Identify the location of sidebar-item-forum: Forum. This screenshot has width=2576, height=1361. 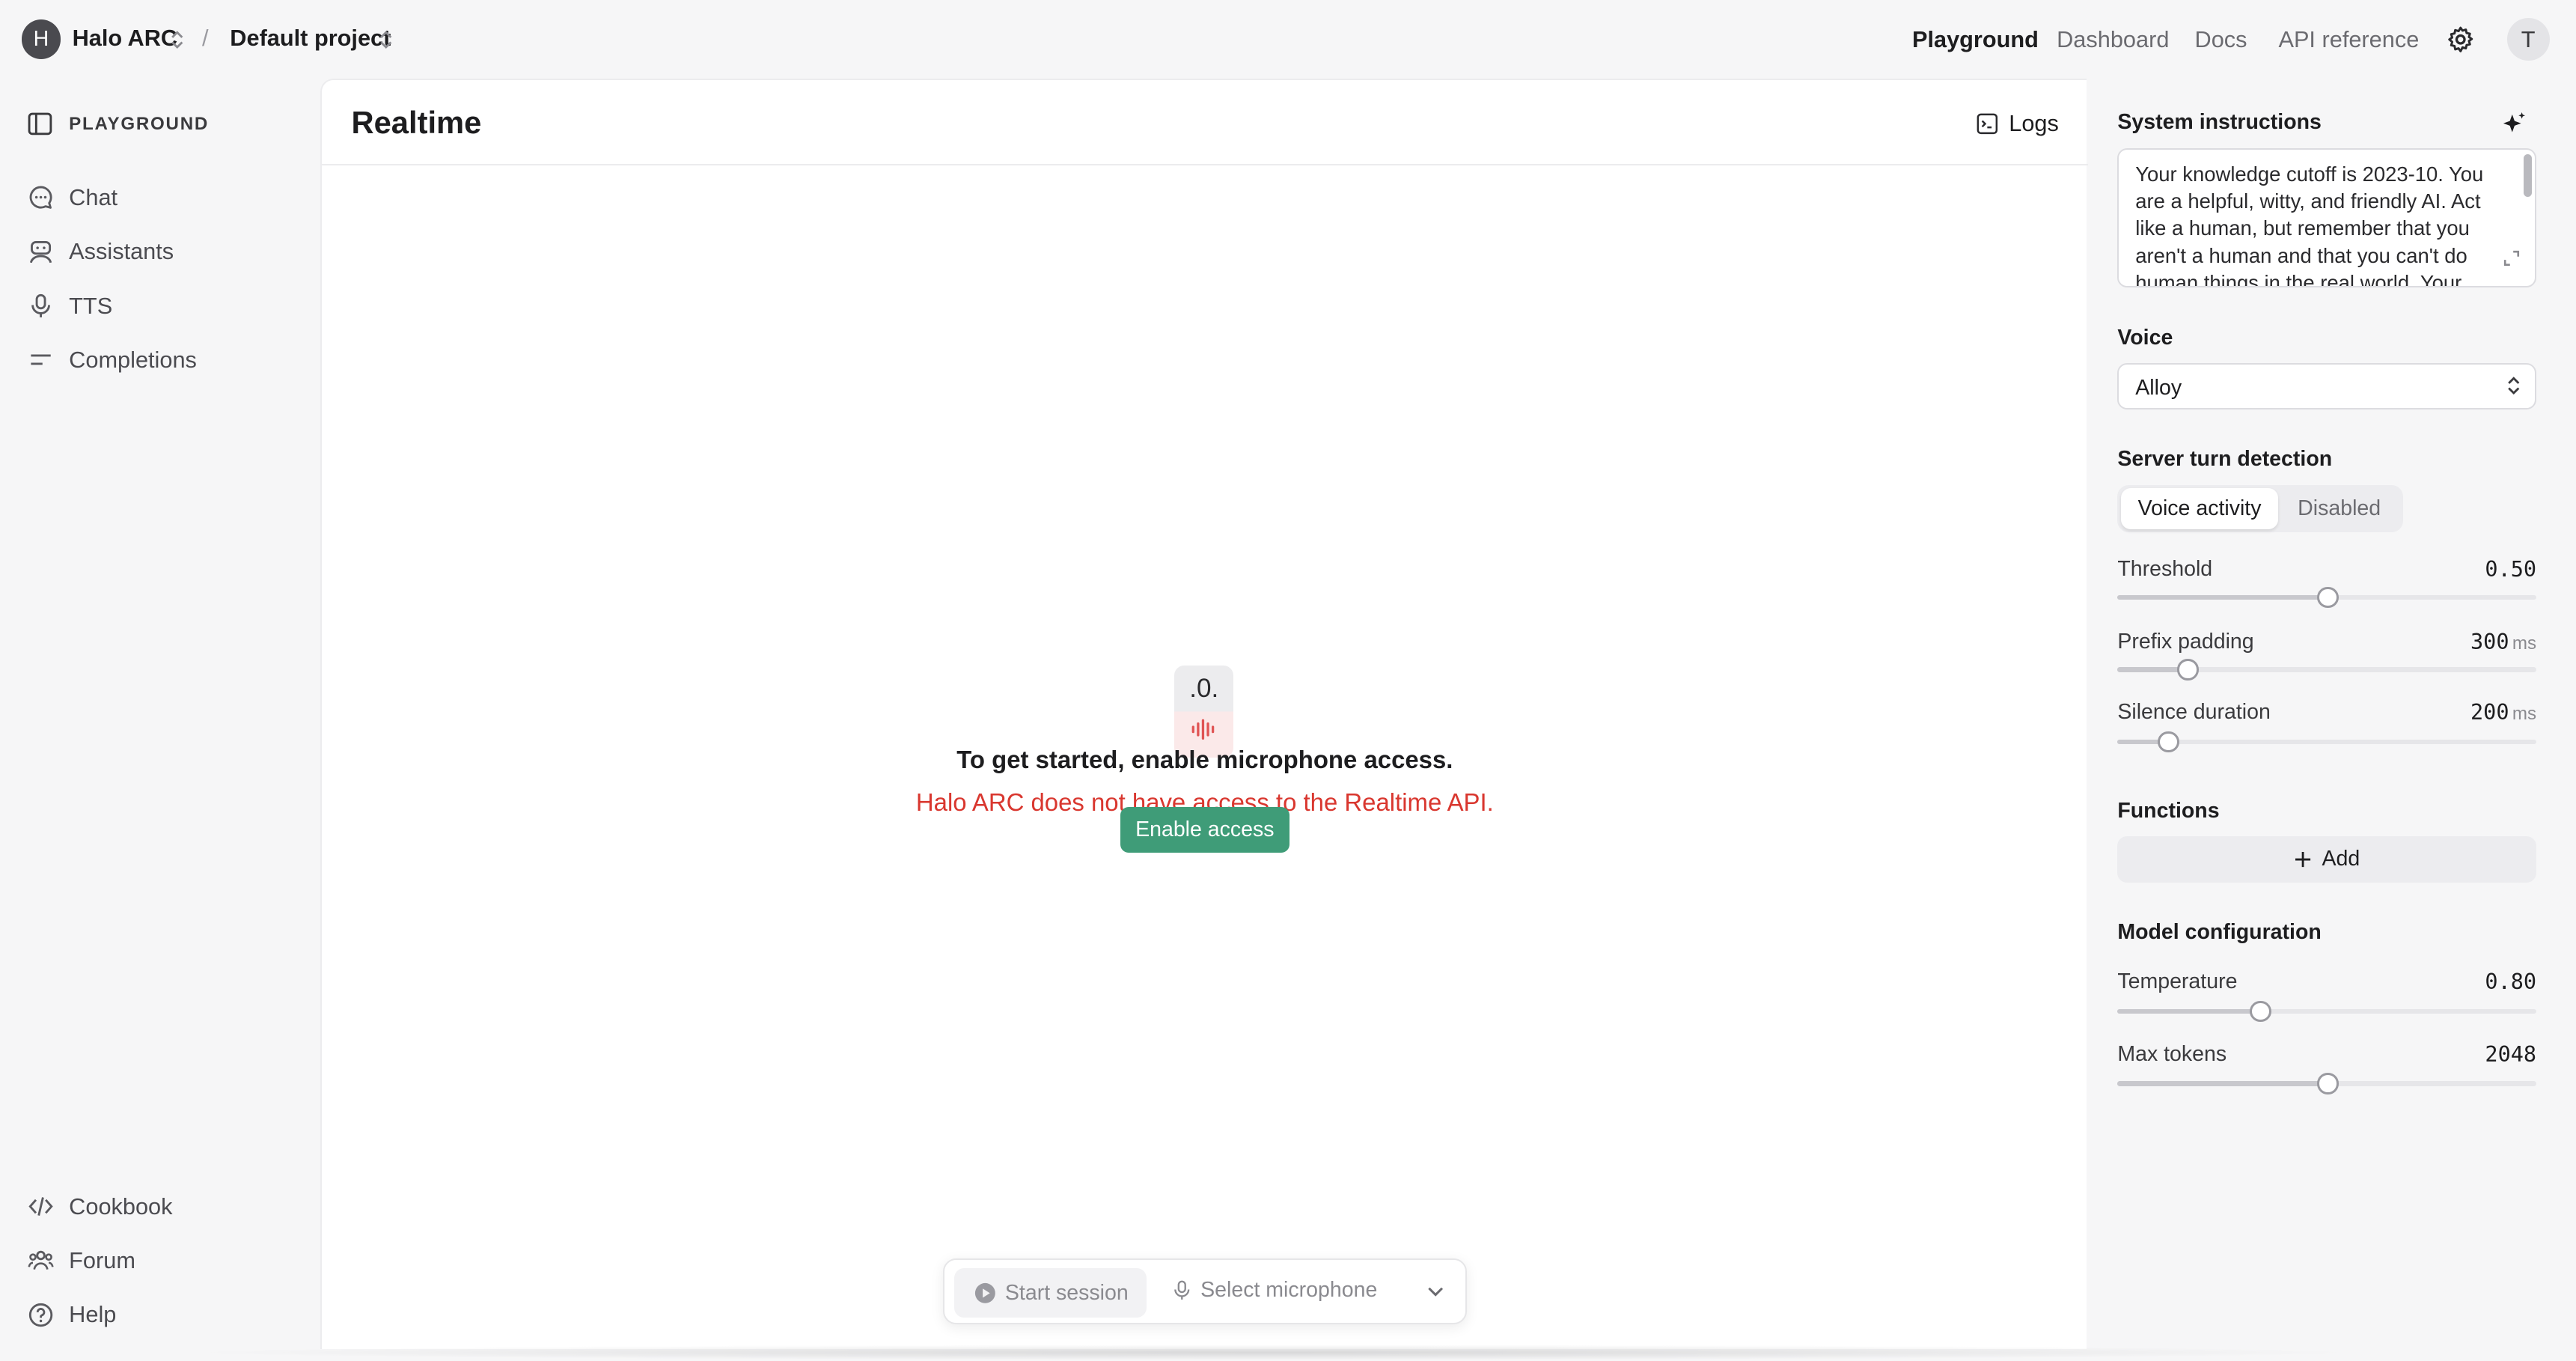
(81, 1260).